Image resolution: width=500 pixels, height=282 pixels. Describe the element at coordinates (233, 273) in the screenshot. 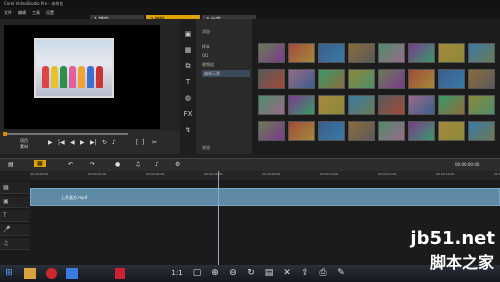

I see `zoom-out-icon: ⊖` at that location.